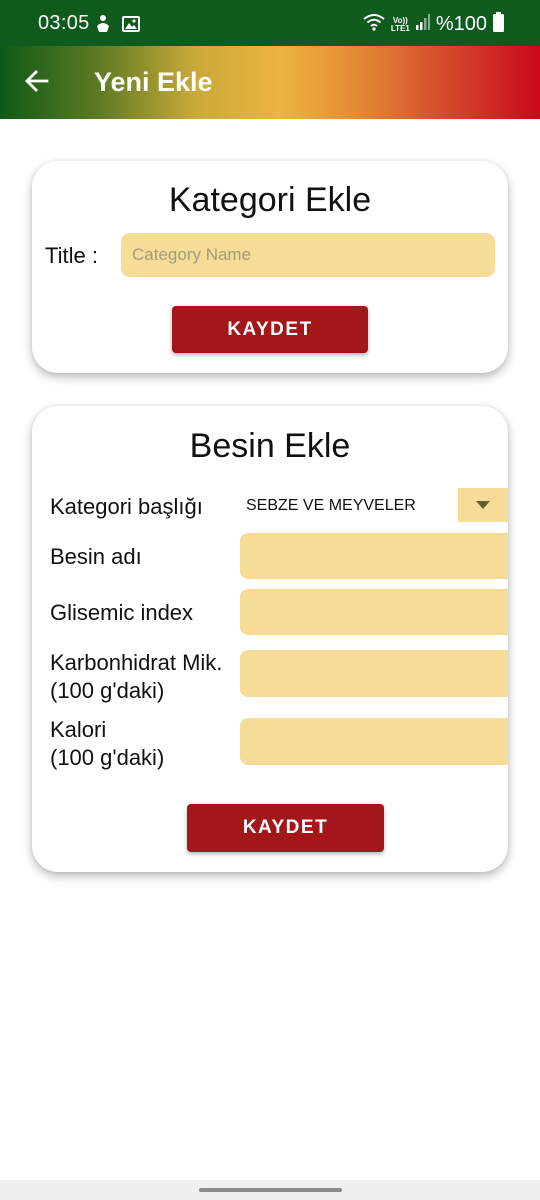  Describe the element at coordinates (498, 24) in the screenshot. I see `battery-icon` at that location.